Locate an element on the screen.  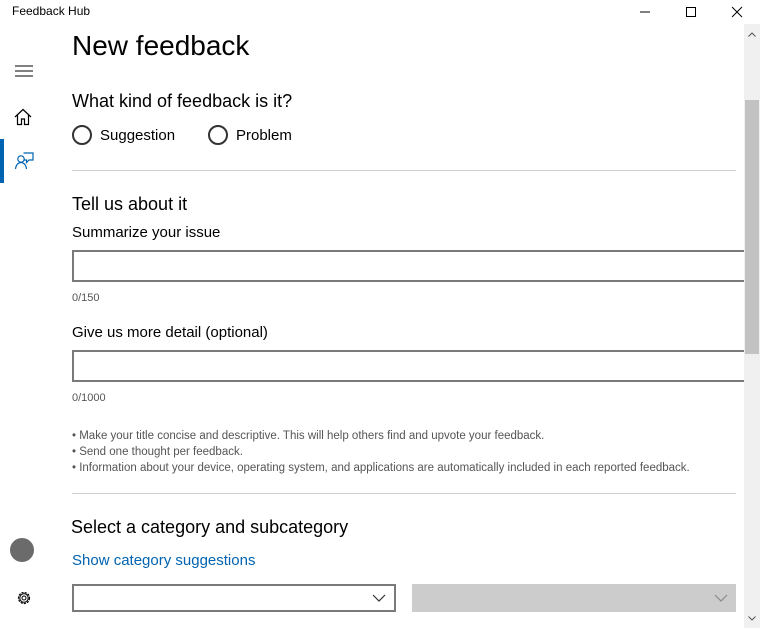
sidebar-item-home is located at coordinates (23, 117).